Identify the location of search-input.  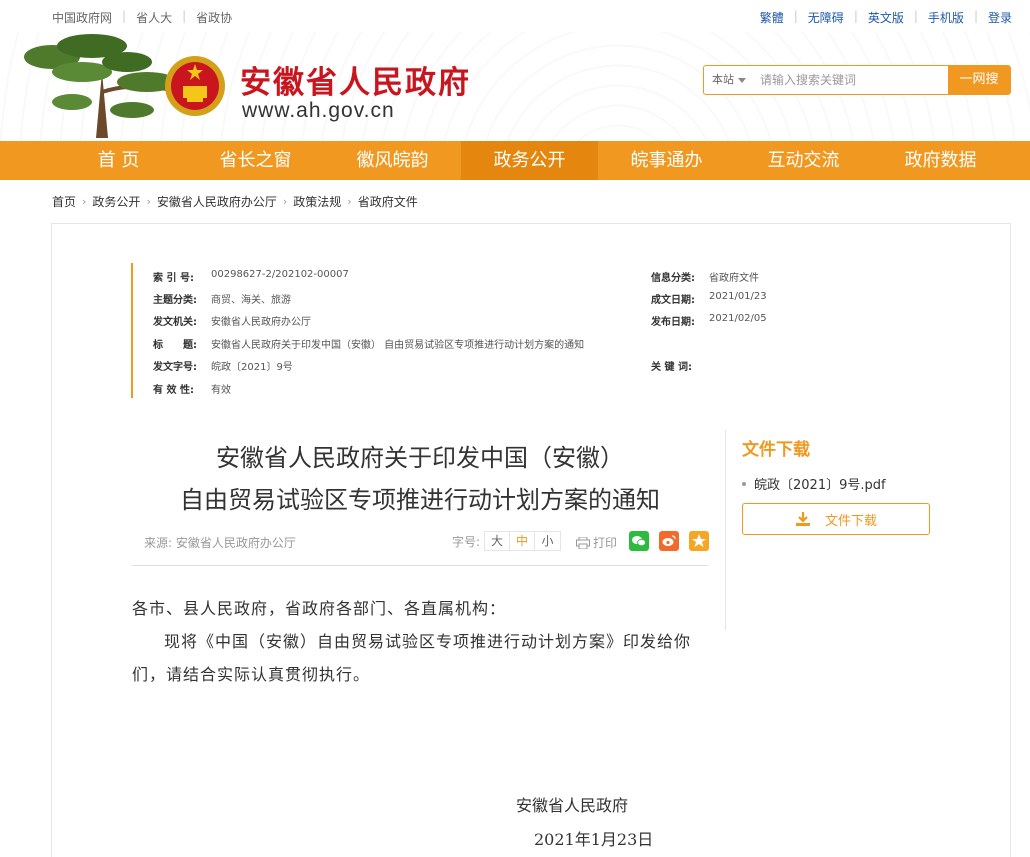
(854, 80).